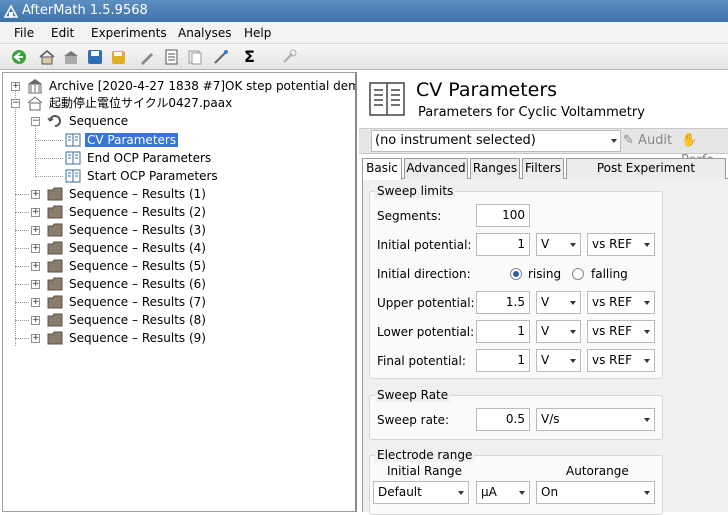 This screenshot has width=728, height=515. I want to click on sweep-rate-unit-select: V/s, so click(595, 419).